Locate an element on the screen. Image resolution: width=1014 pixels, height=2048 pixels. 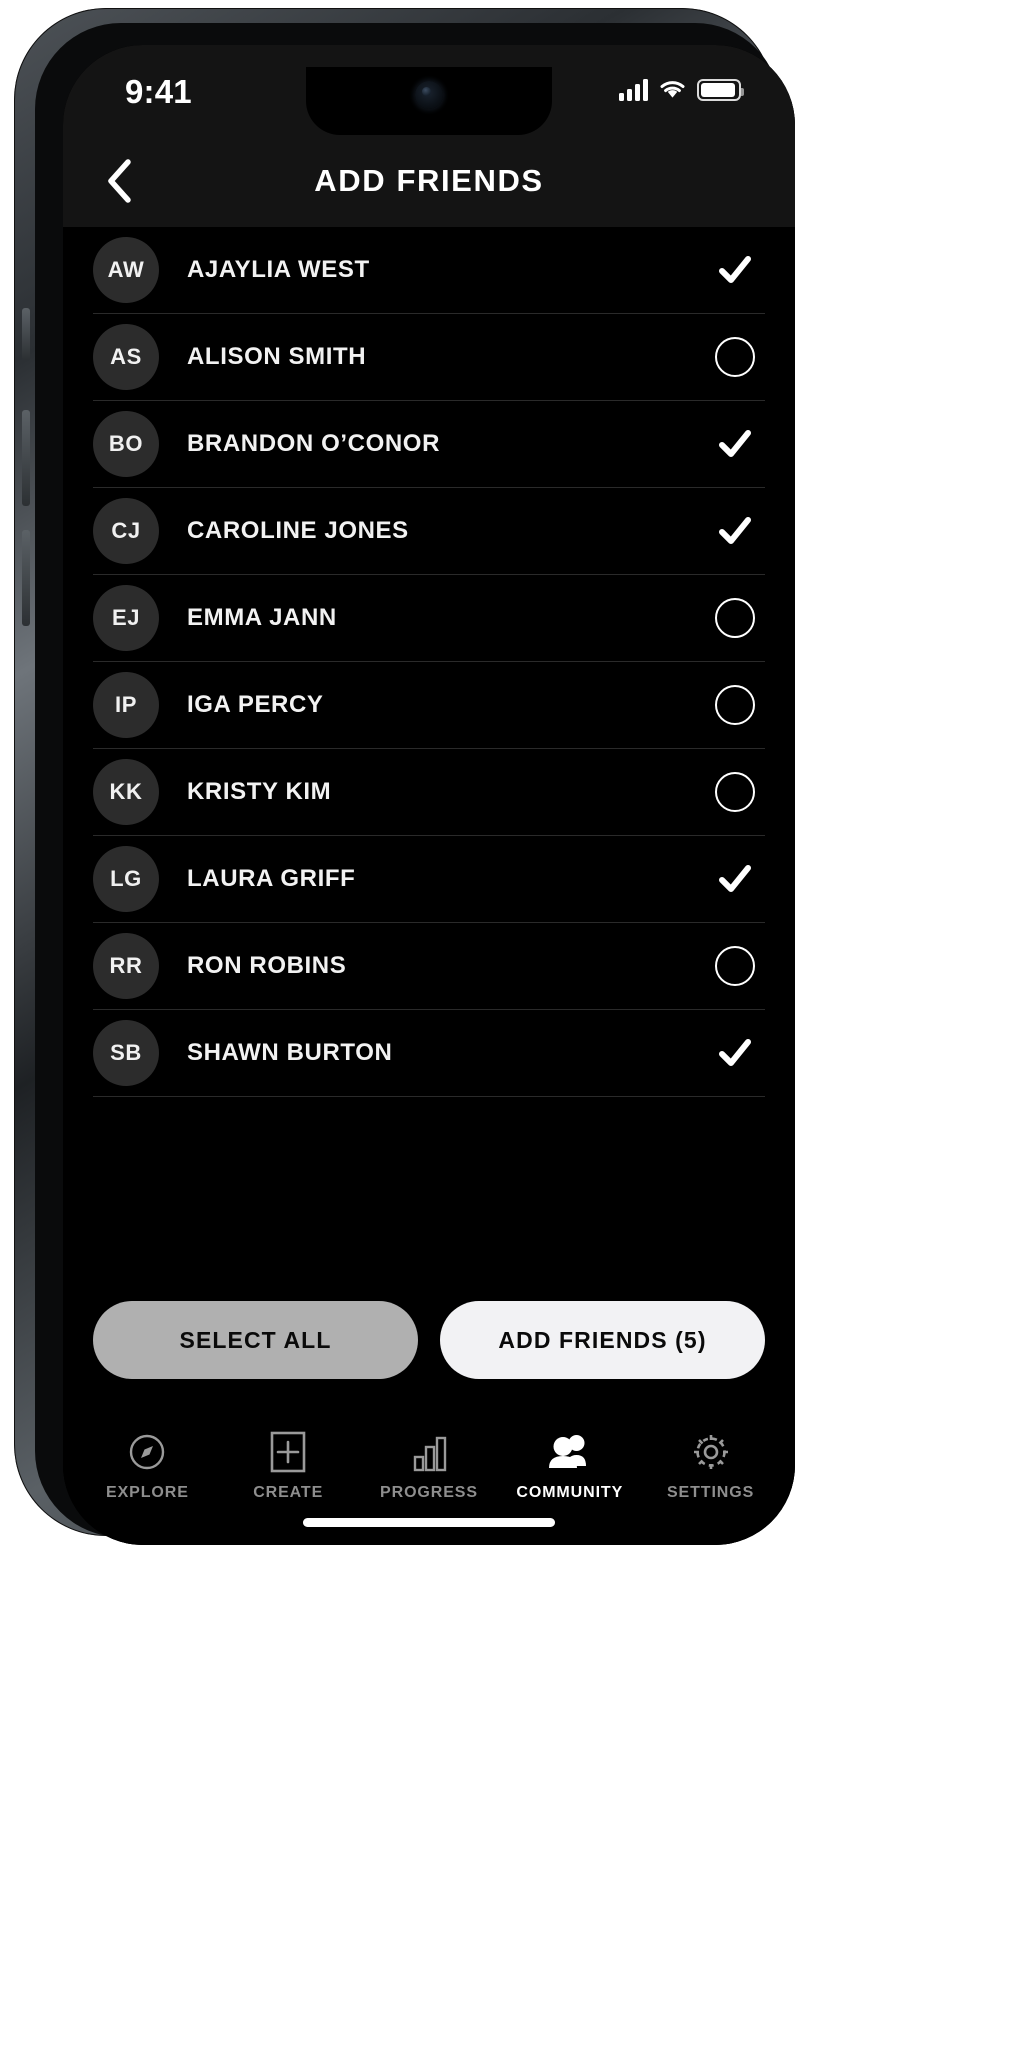
tab-label: COMMUNITY is located at coordinates (570, 1492).